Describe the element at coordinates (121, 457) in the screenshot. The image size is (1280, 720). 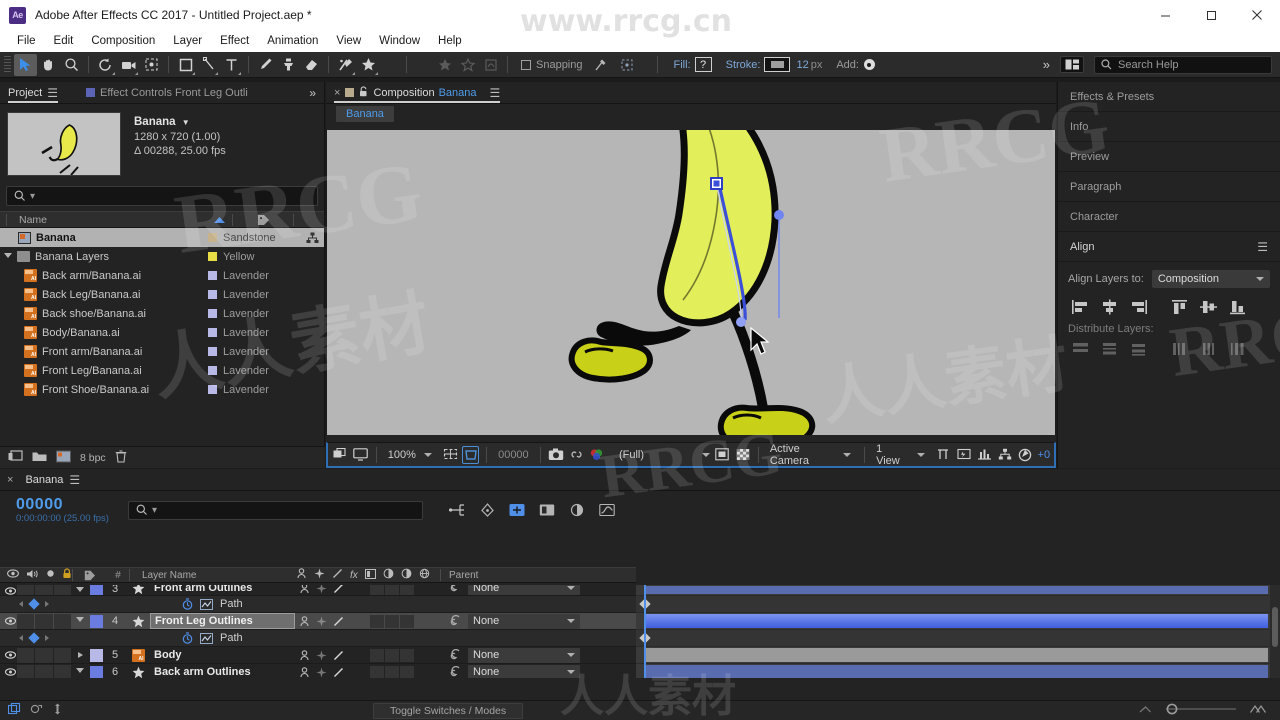
I see `trash-icon` at that location.